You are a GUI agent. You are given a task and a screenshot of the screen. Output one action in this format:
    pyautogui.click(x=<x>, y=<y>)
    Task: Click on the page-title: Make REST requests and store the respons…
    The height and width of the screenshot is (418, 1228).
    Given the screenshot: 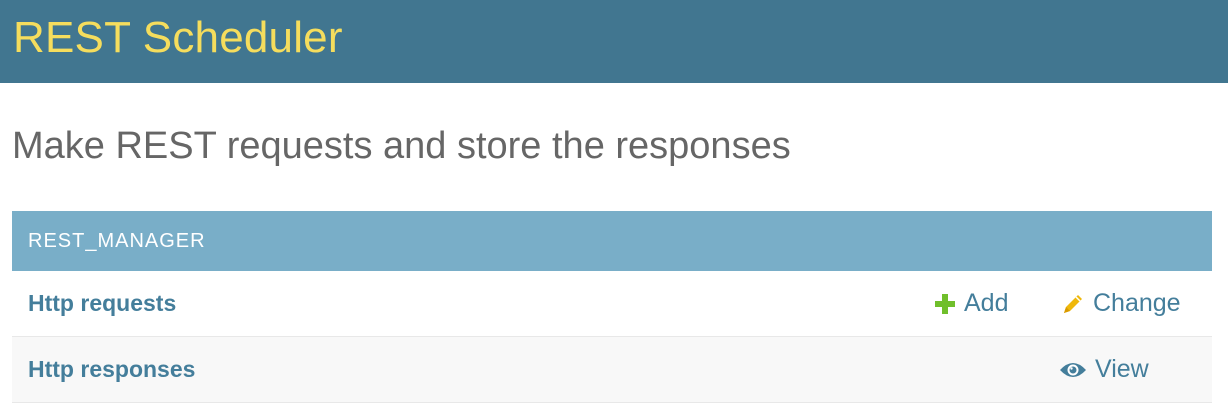 What is the action you would take?
    pyautogui.click(x=401, y=146)
    